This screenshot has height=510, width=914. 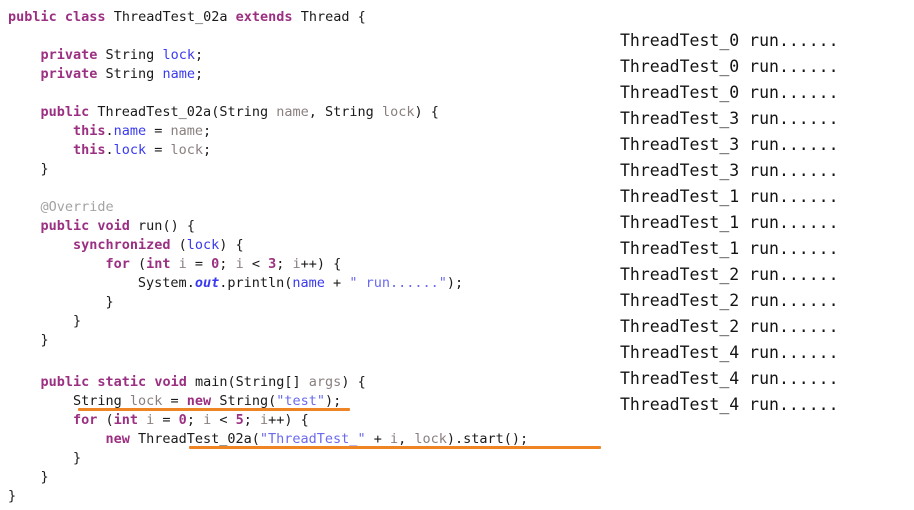 What do you see at coordinates (301, 401) in the screenshot?
I see `code-token: "test"` at bounding box center [301, 401].